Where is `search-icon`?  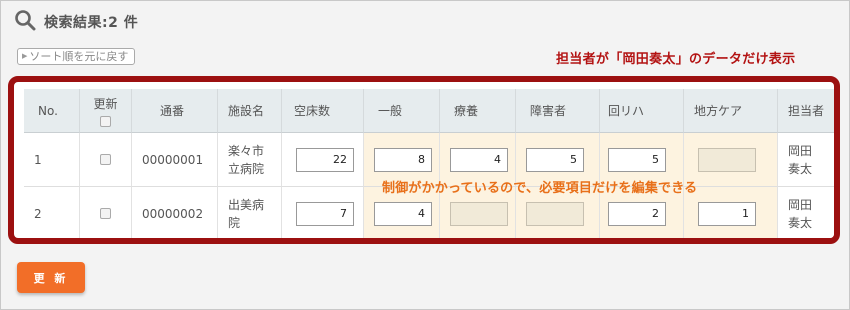
search-icon is located at coordinates (25, 22).